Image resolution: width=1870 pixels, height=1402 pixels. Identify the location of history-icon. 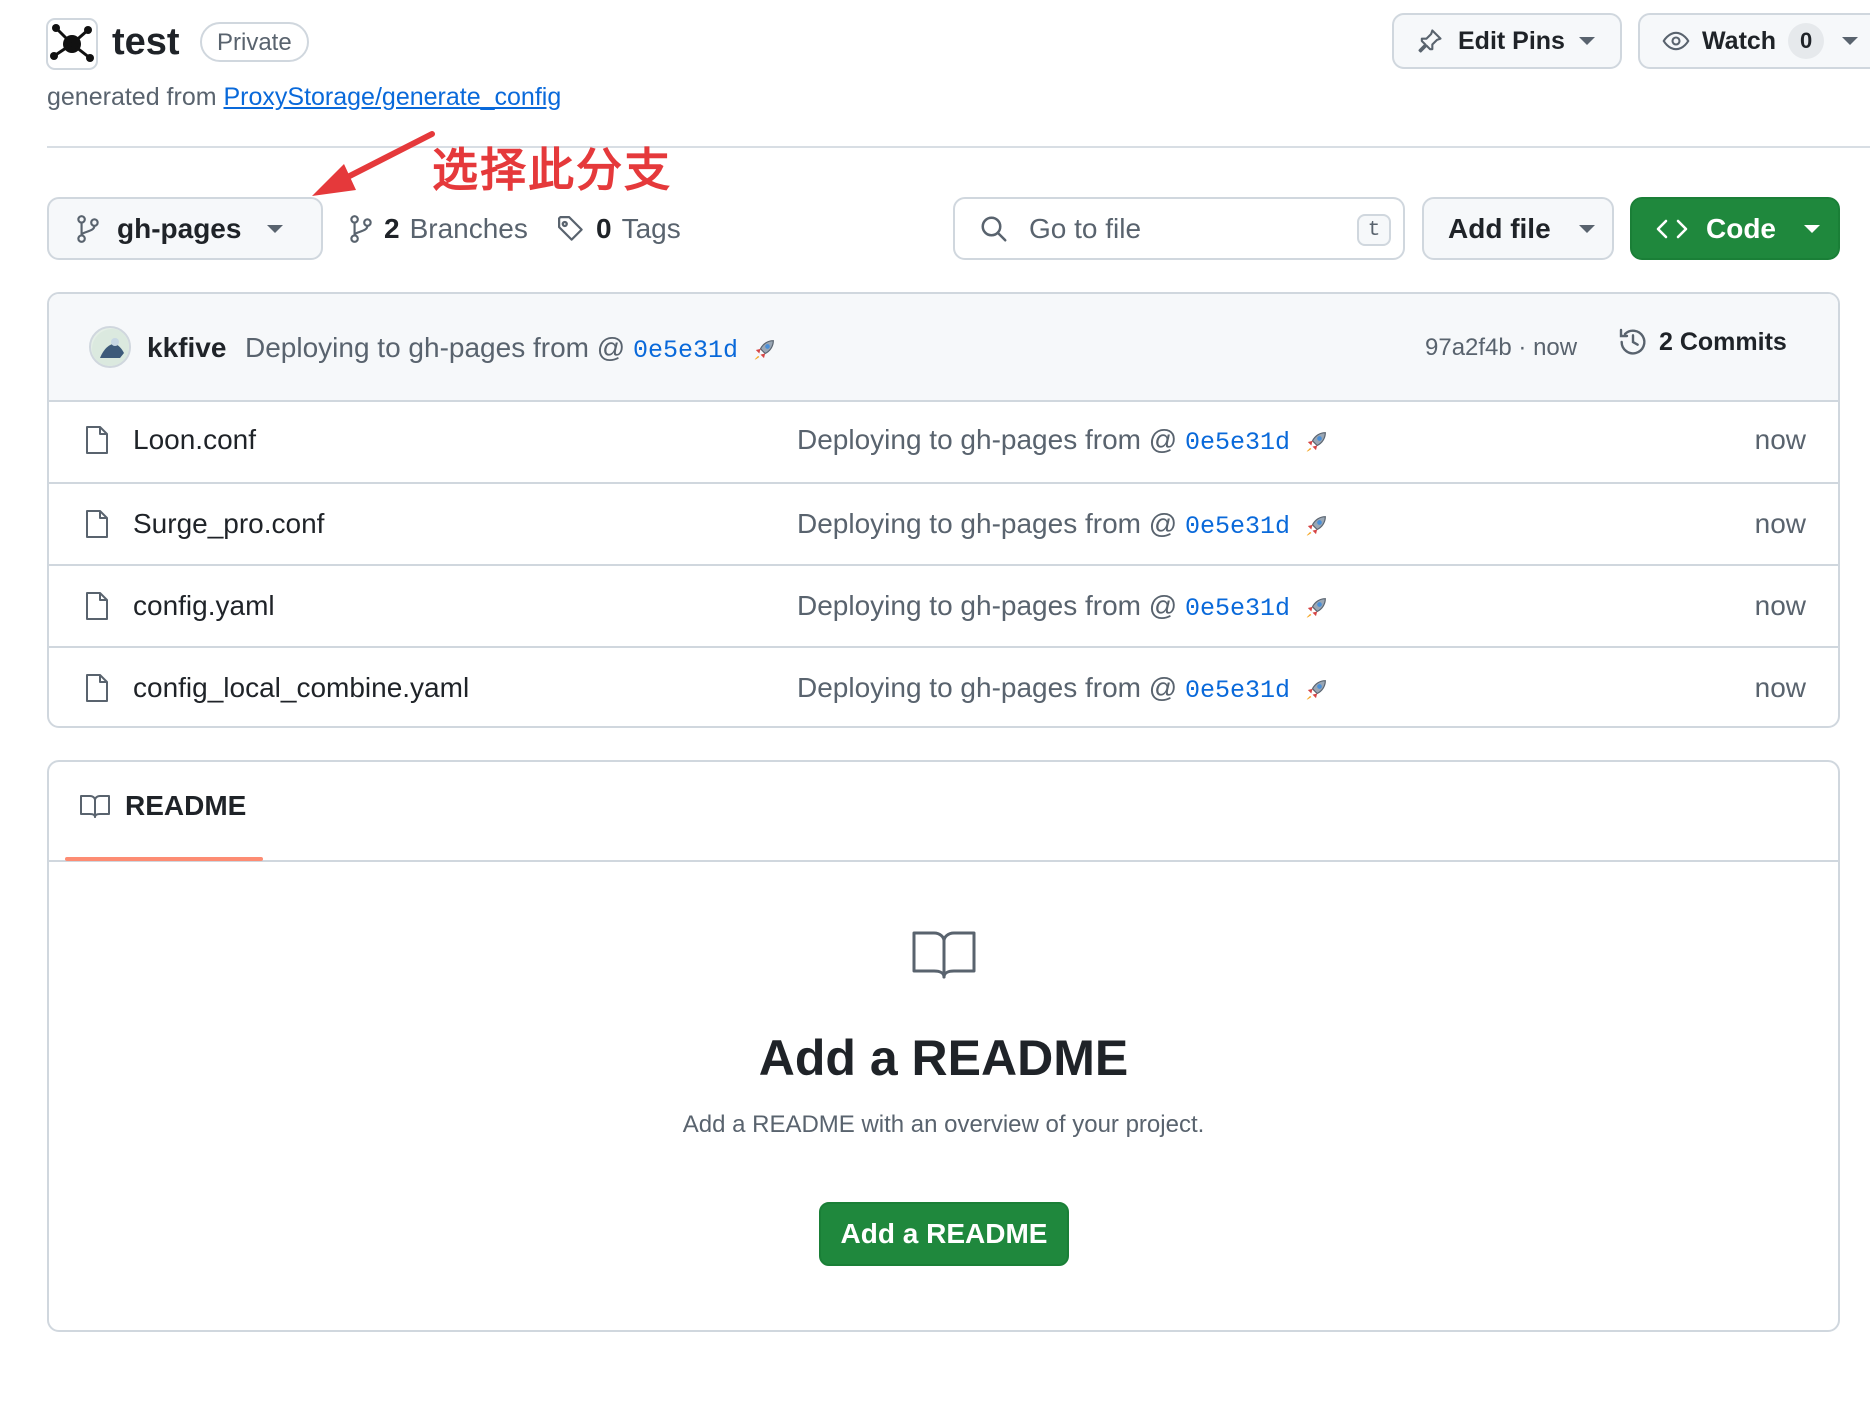
(1633, 342).